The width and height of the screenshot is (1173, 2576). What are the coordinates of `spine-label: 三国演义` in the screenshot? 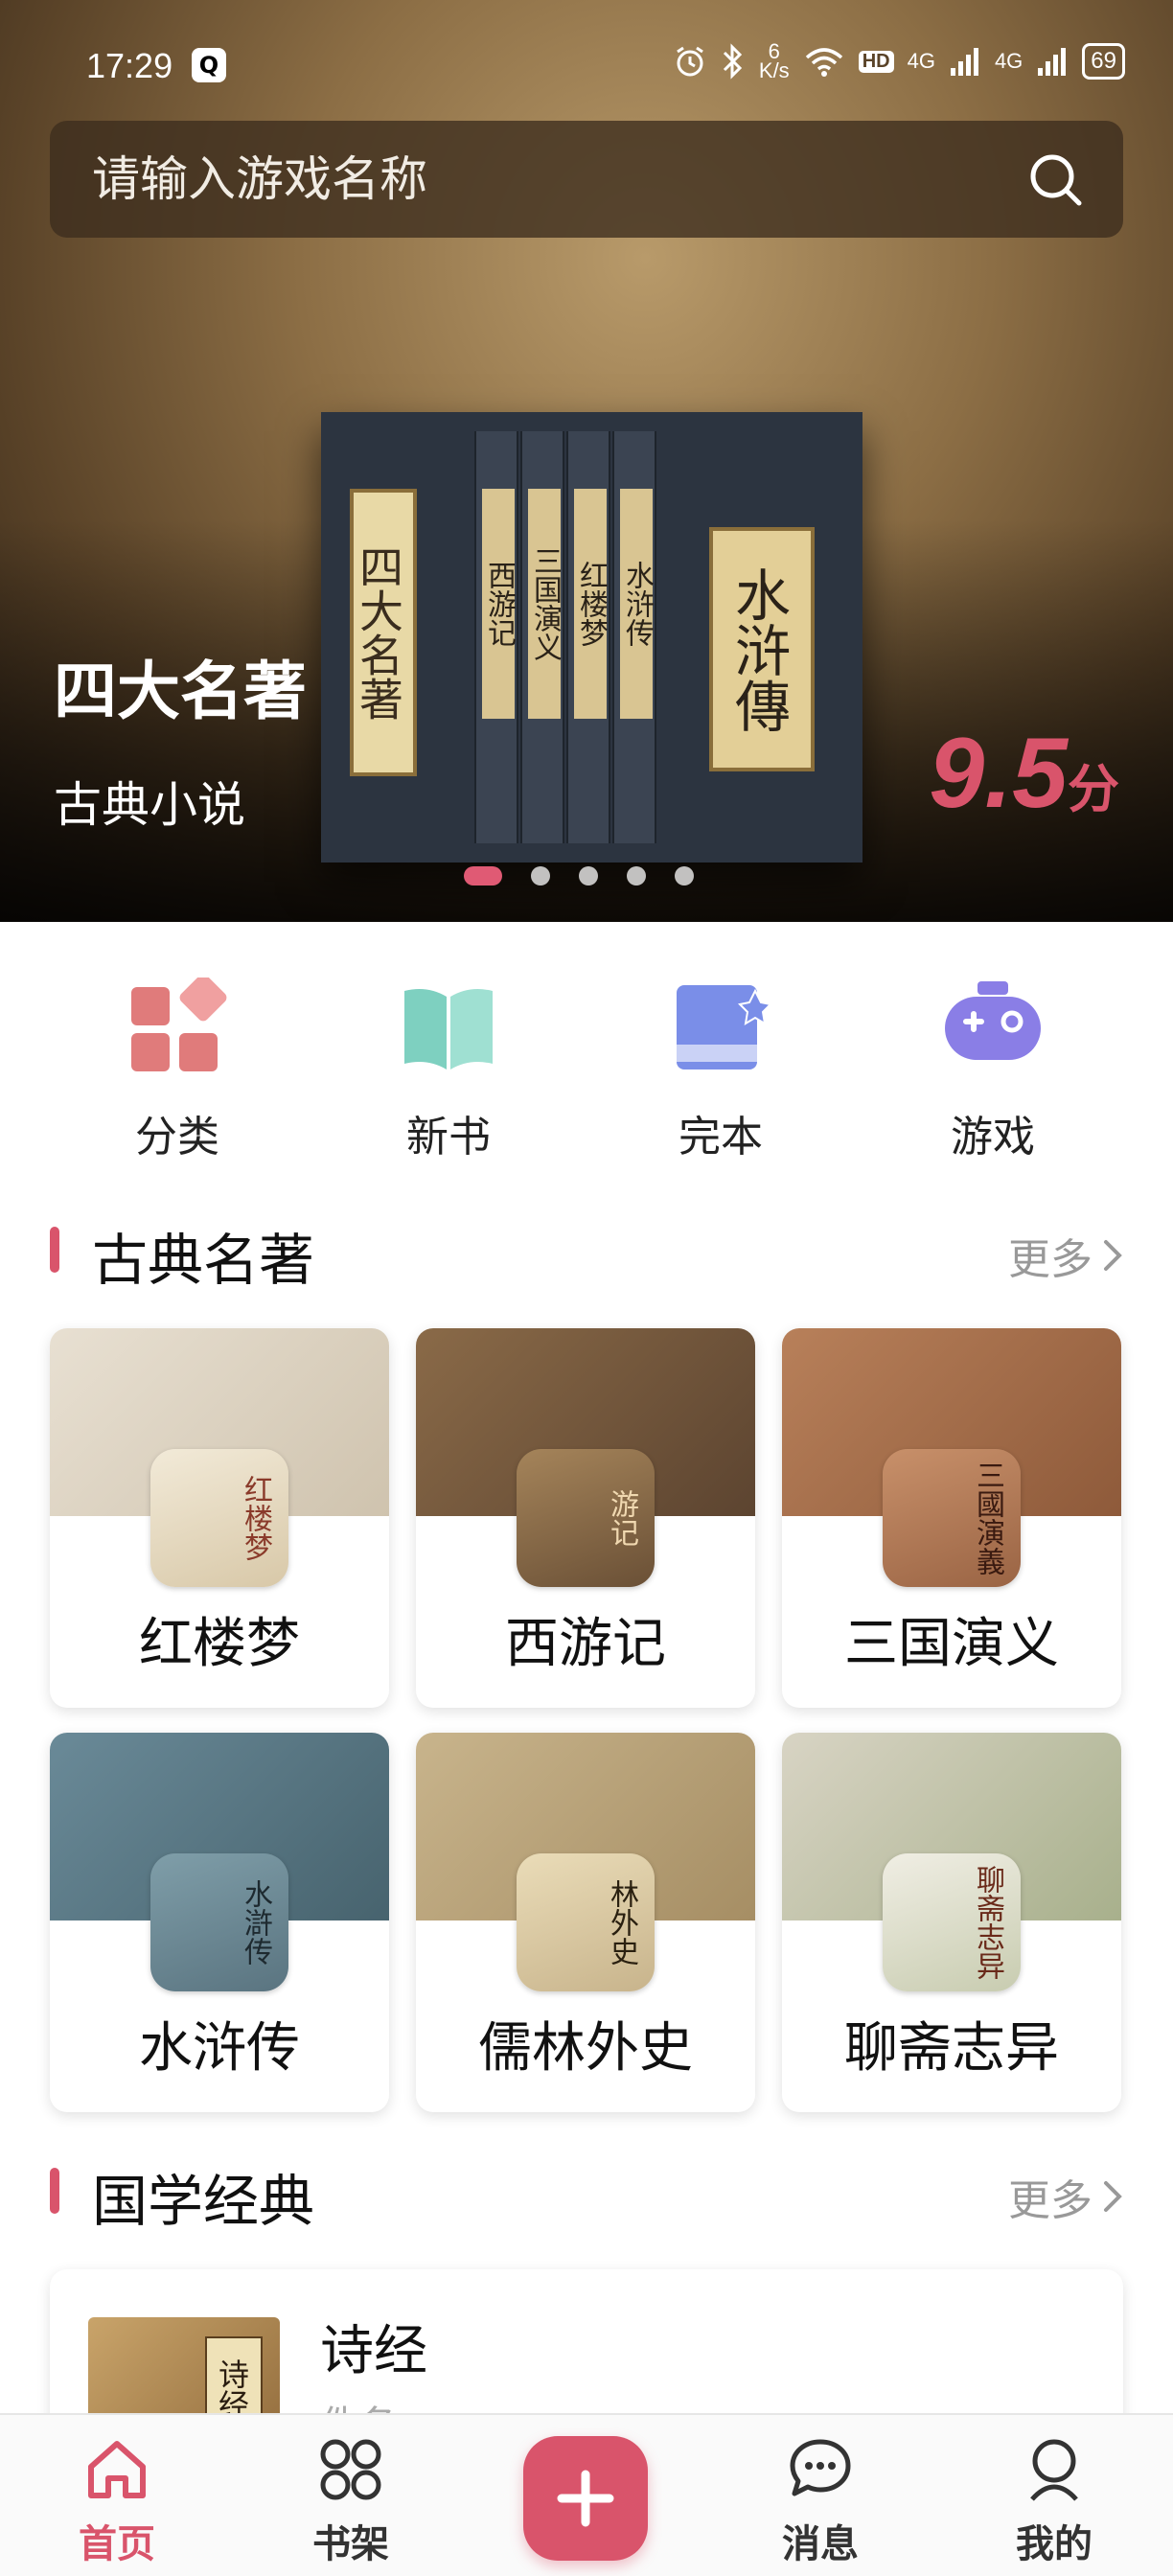 It's located at (545, 604).